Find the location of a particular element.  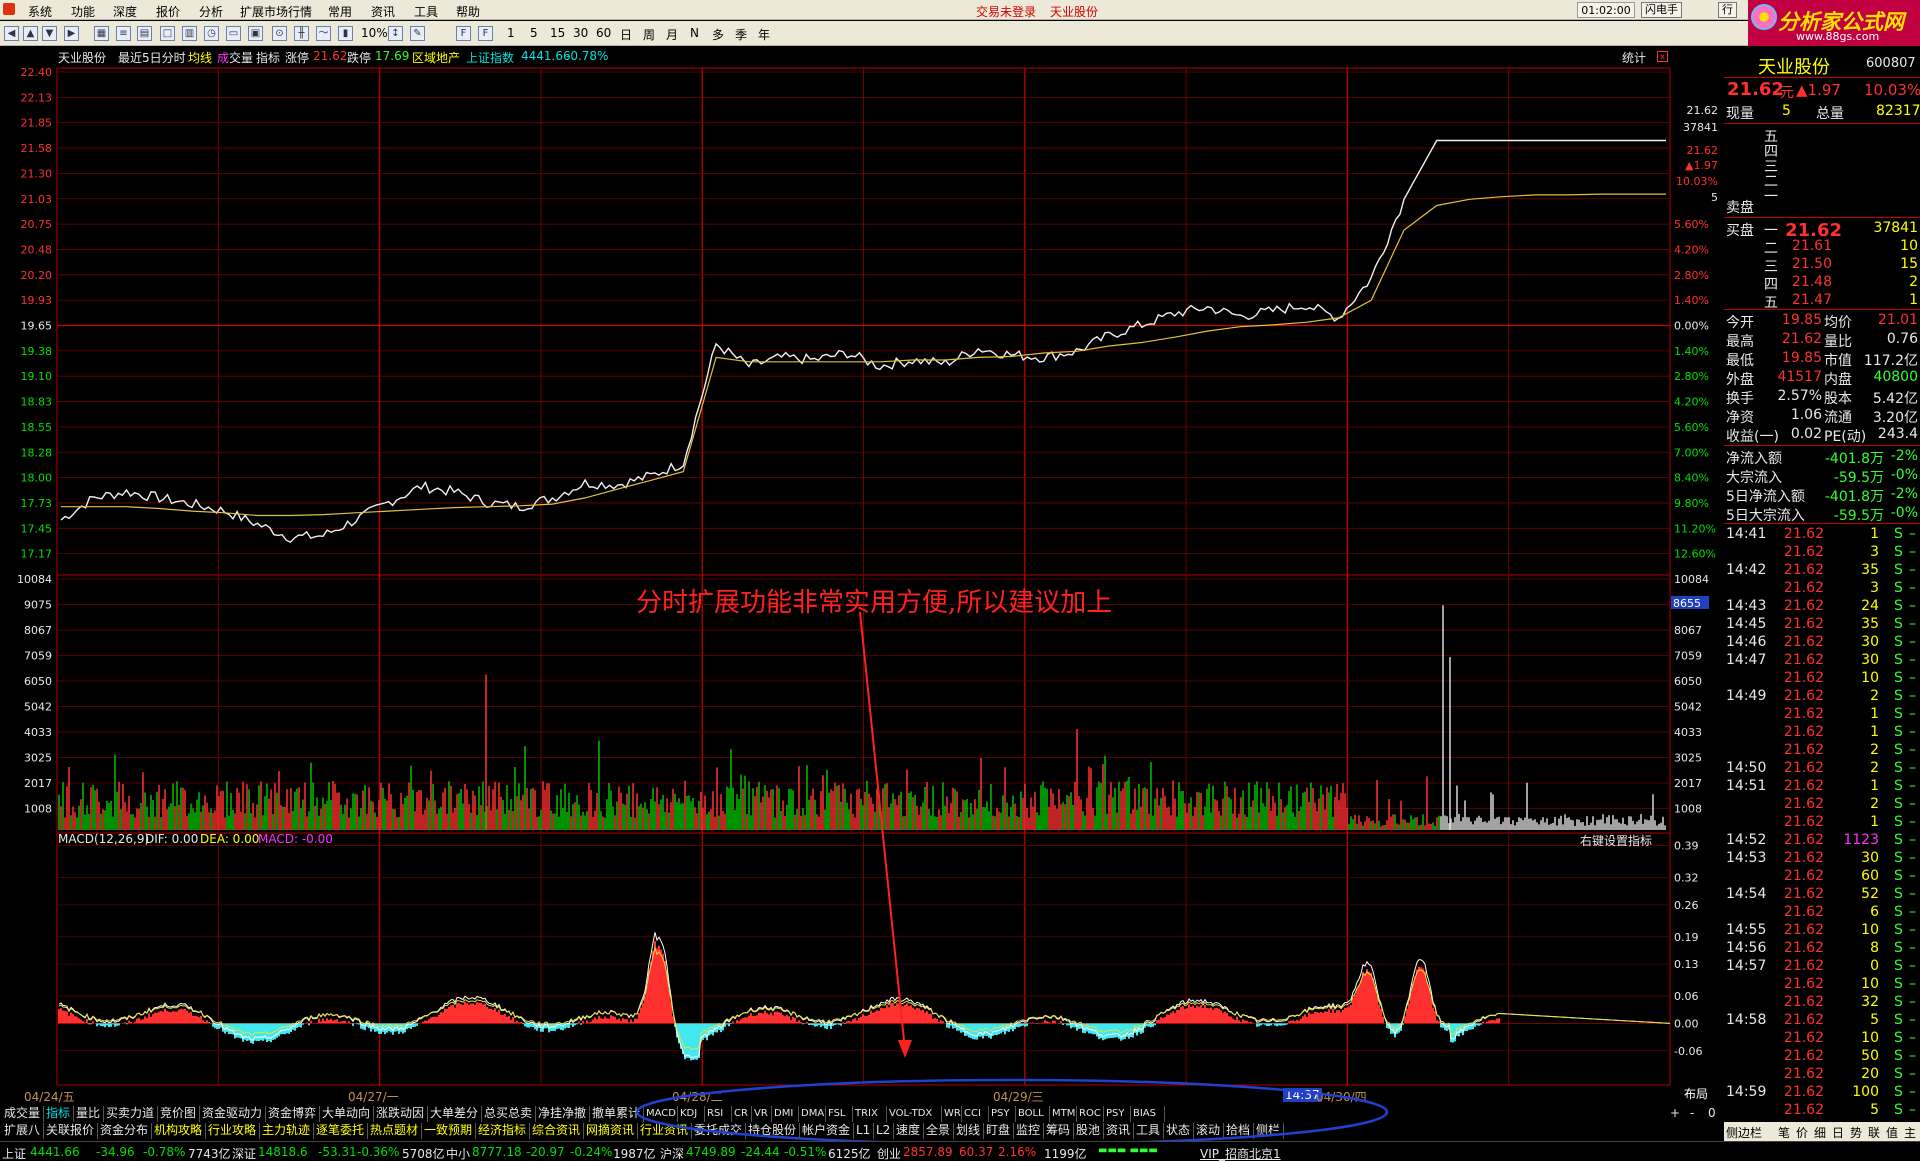

tabs2-tab-28: 滚动 is located at coordinates (1209, 1131).